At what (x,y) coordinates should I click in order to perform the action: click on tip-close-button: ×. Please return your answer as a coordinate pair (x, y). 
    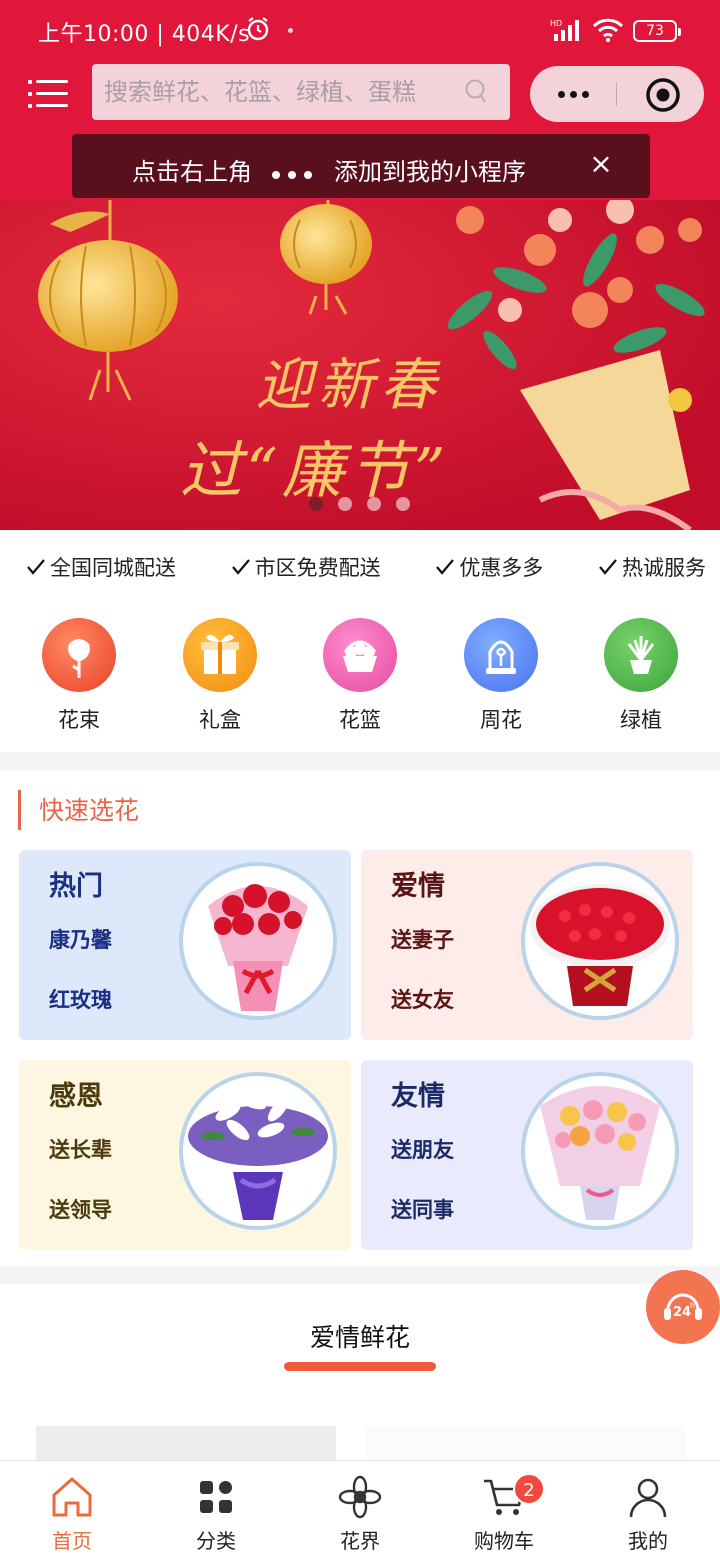
    Looking at the image, I should click on (601, 164).